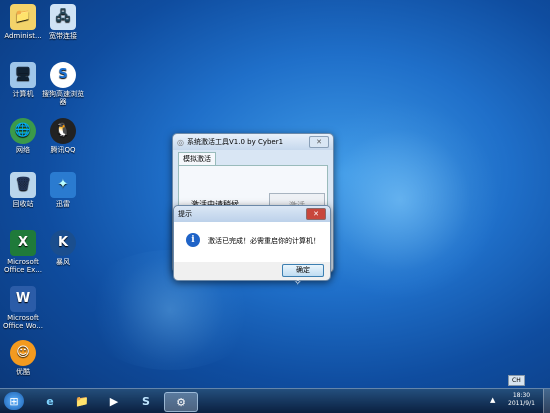 The width and height of the screenshot is (550, 413). What do you see at coordinates (516, 380) in the screenshot?
I see `language-indicator: CH` at bounding box center [516, 380].